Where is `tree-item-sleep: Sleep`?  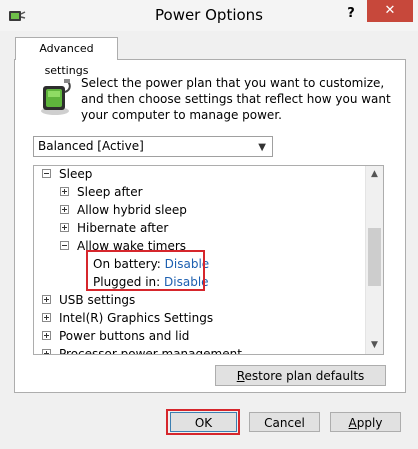
tree-item-sleep: Sleep is located at coordinates (67, 174).